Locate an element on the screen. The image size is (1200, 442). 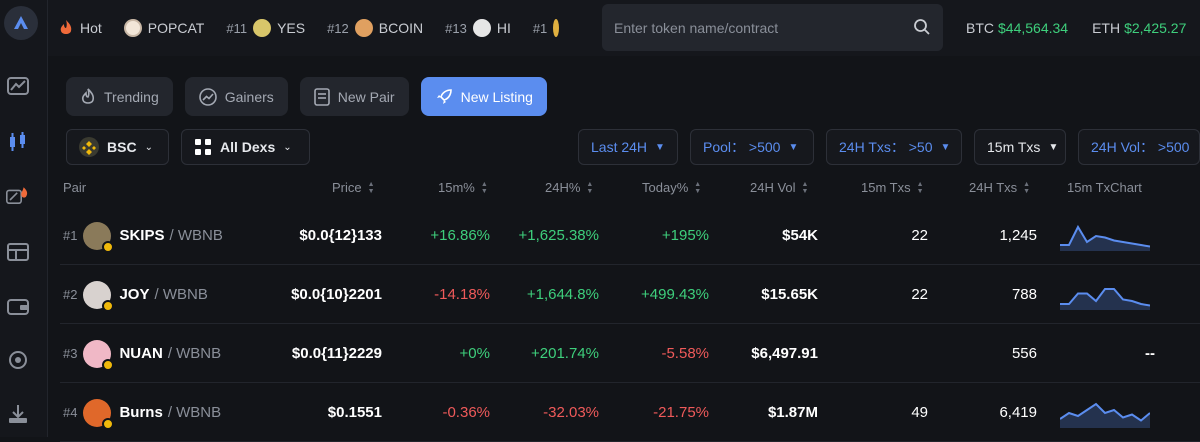
ticker-name: Hot is located at coordinates (91, 28).